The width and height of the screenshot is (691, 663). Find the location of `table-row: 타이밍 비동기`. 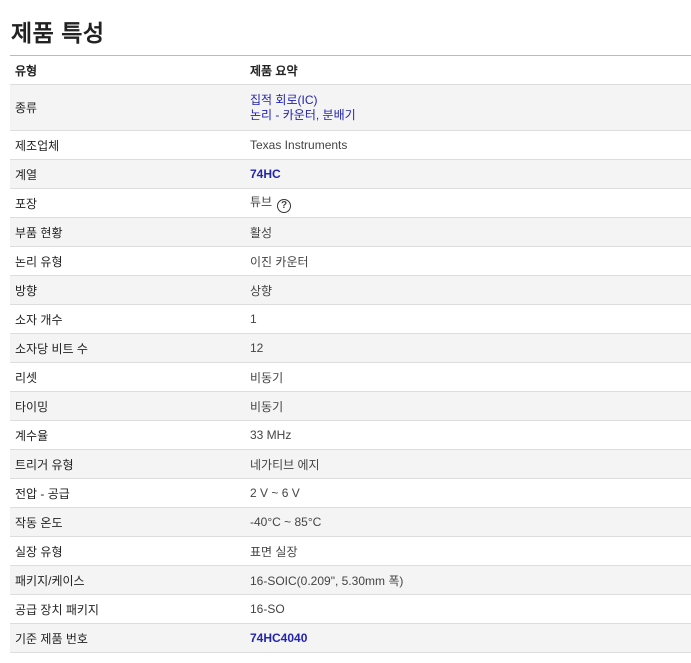

table-row: 타이밍 비동기 is located at coordinates (350, 406).